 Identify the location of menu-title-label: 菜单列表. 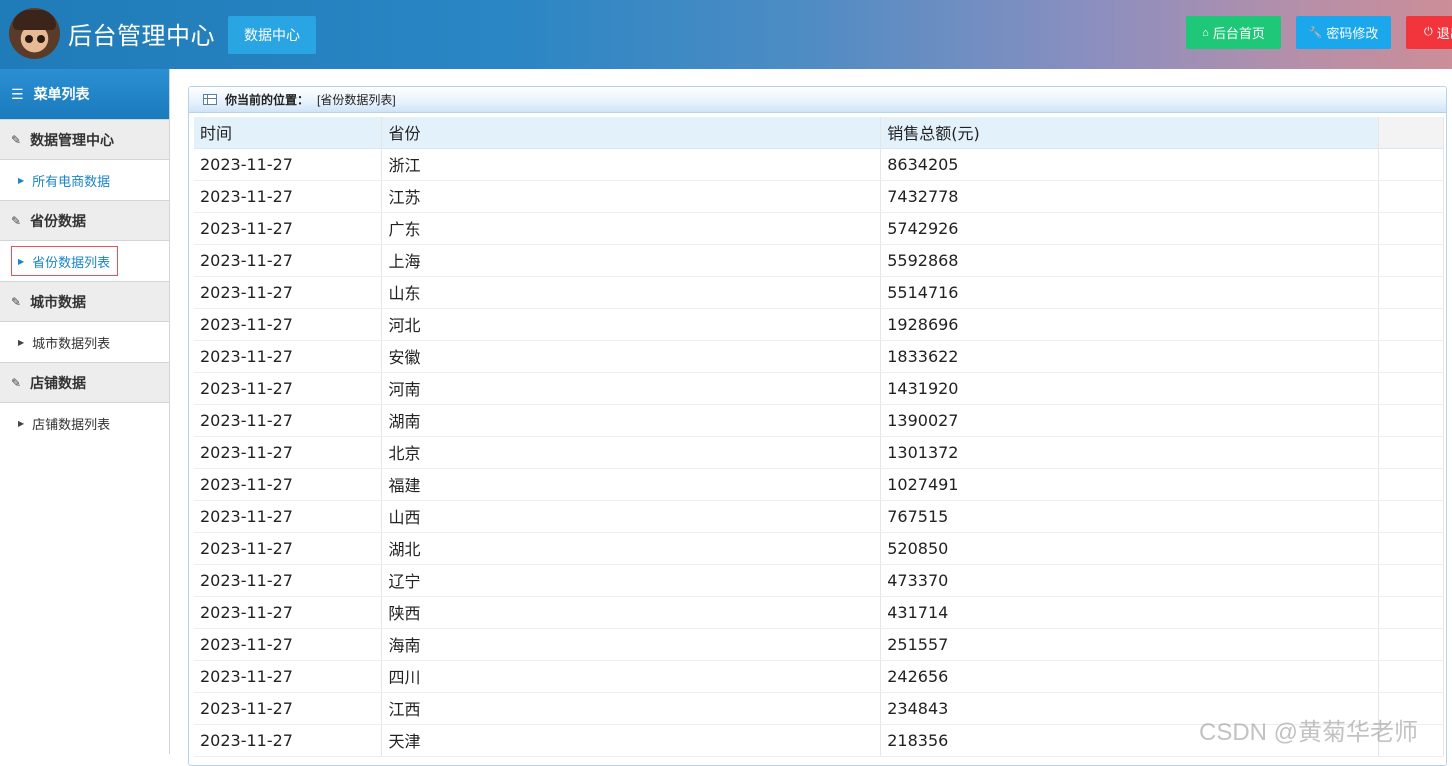
(61, 94).